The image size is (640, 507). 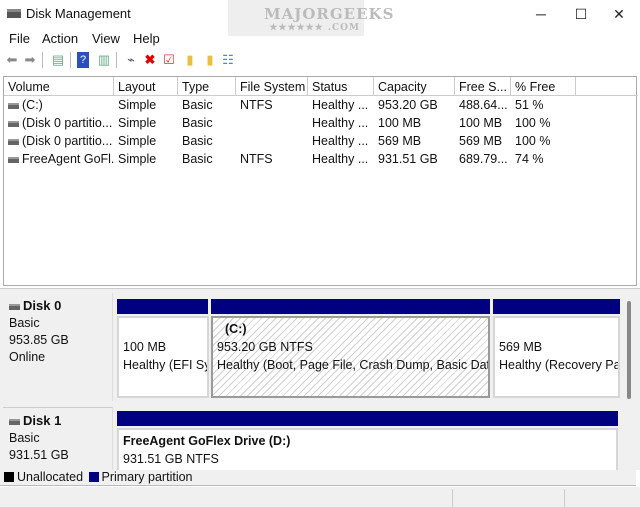 I want to click on cell-%-free: 74 %, so click(x=543, y=160).